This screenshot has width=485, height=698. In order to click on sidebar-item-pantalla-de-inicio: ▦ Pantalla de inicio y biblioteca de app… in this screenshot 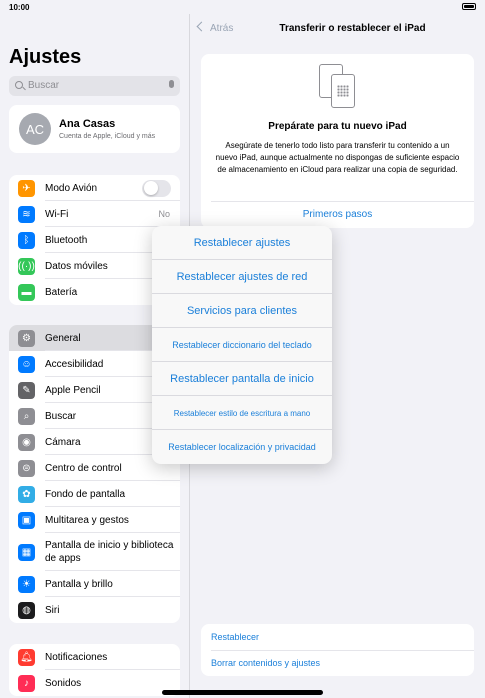, I will do `click(94, 552)`.